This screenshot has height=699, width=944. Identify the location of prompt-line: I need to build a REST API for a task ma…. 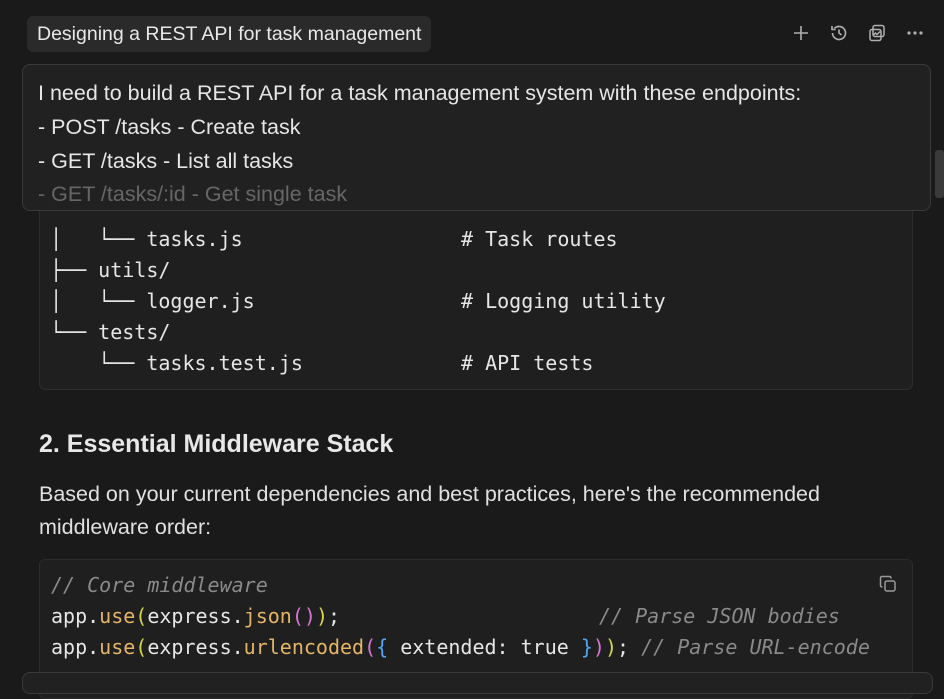
(420, 93).